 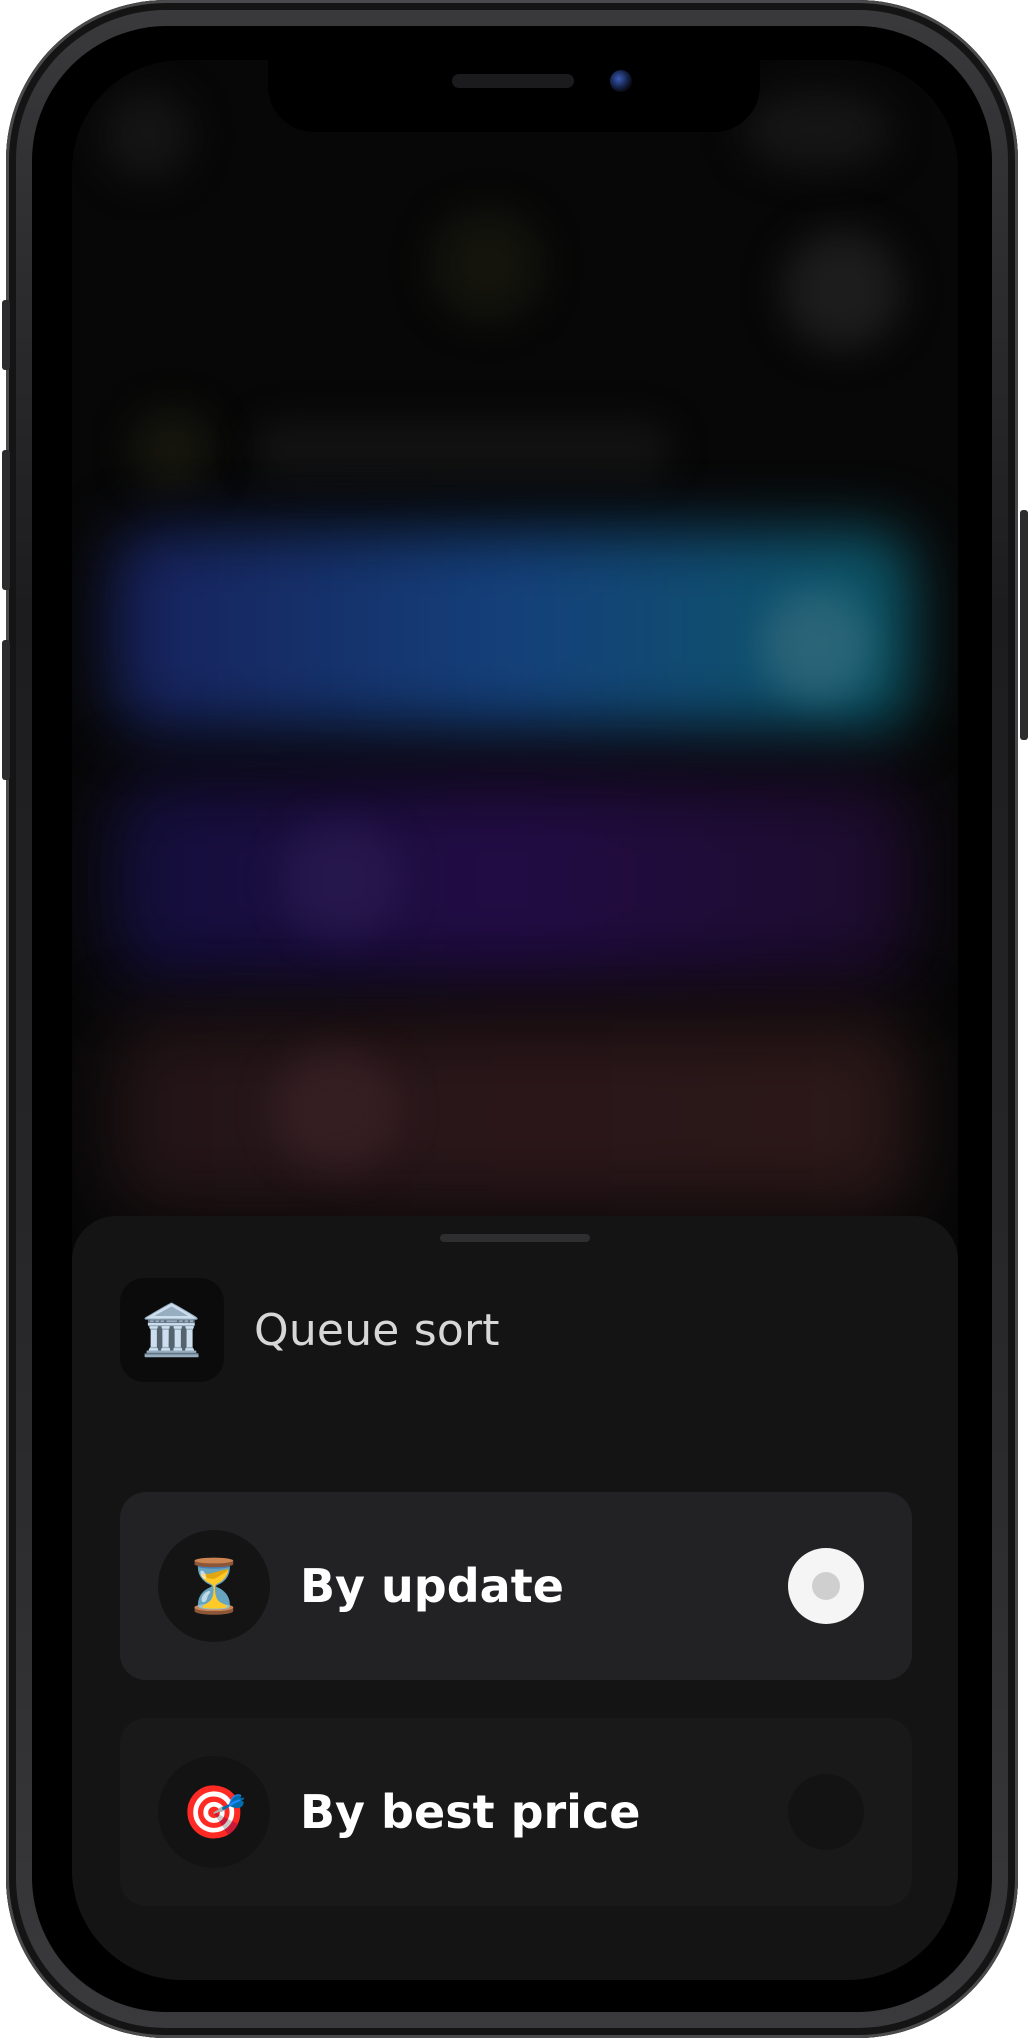 I want to click on blurred-avatar, so click(x=147, y=135).